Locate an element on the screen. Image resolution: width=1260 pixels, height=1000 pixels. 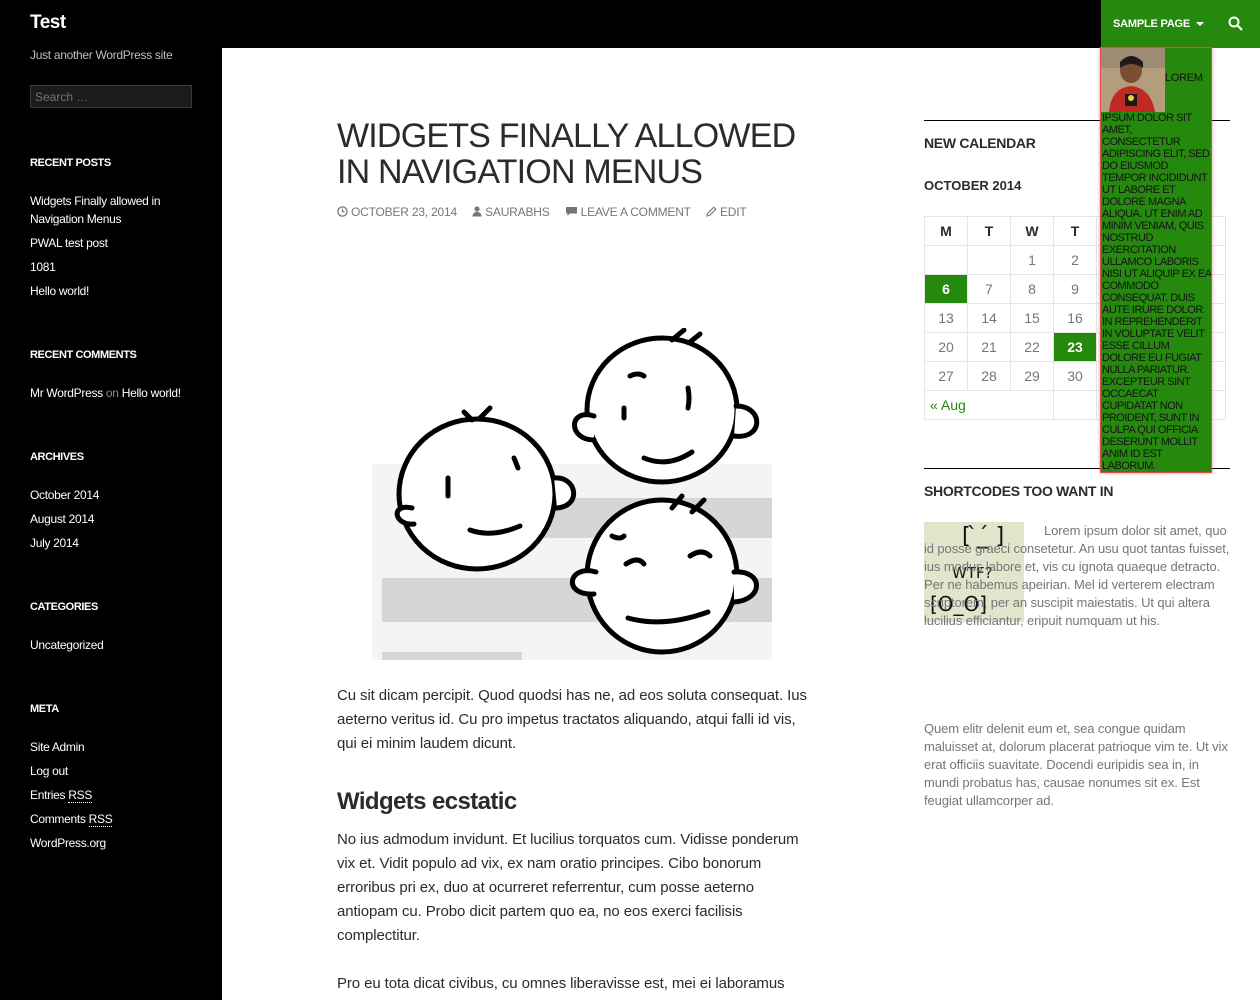
calendar-day: 14 is located at coordinates (989, 318).